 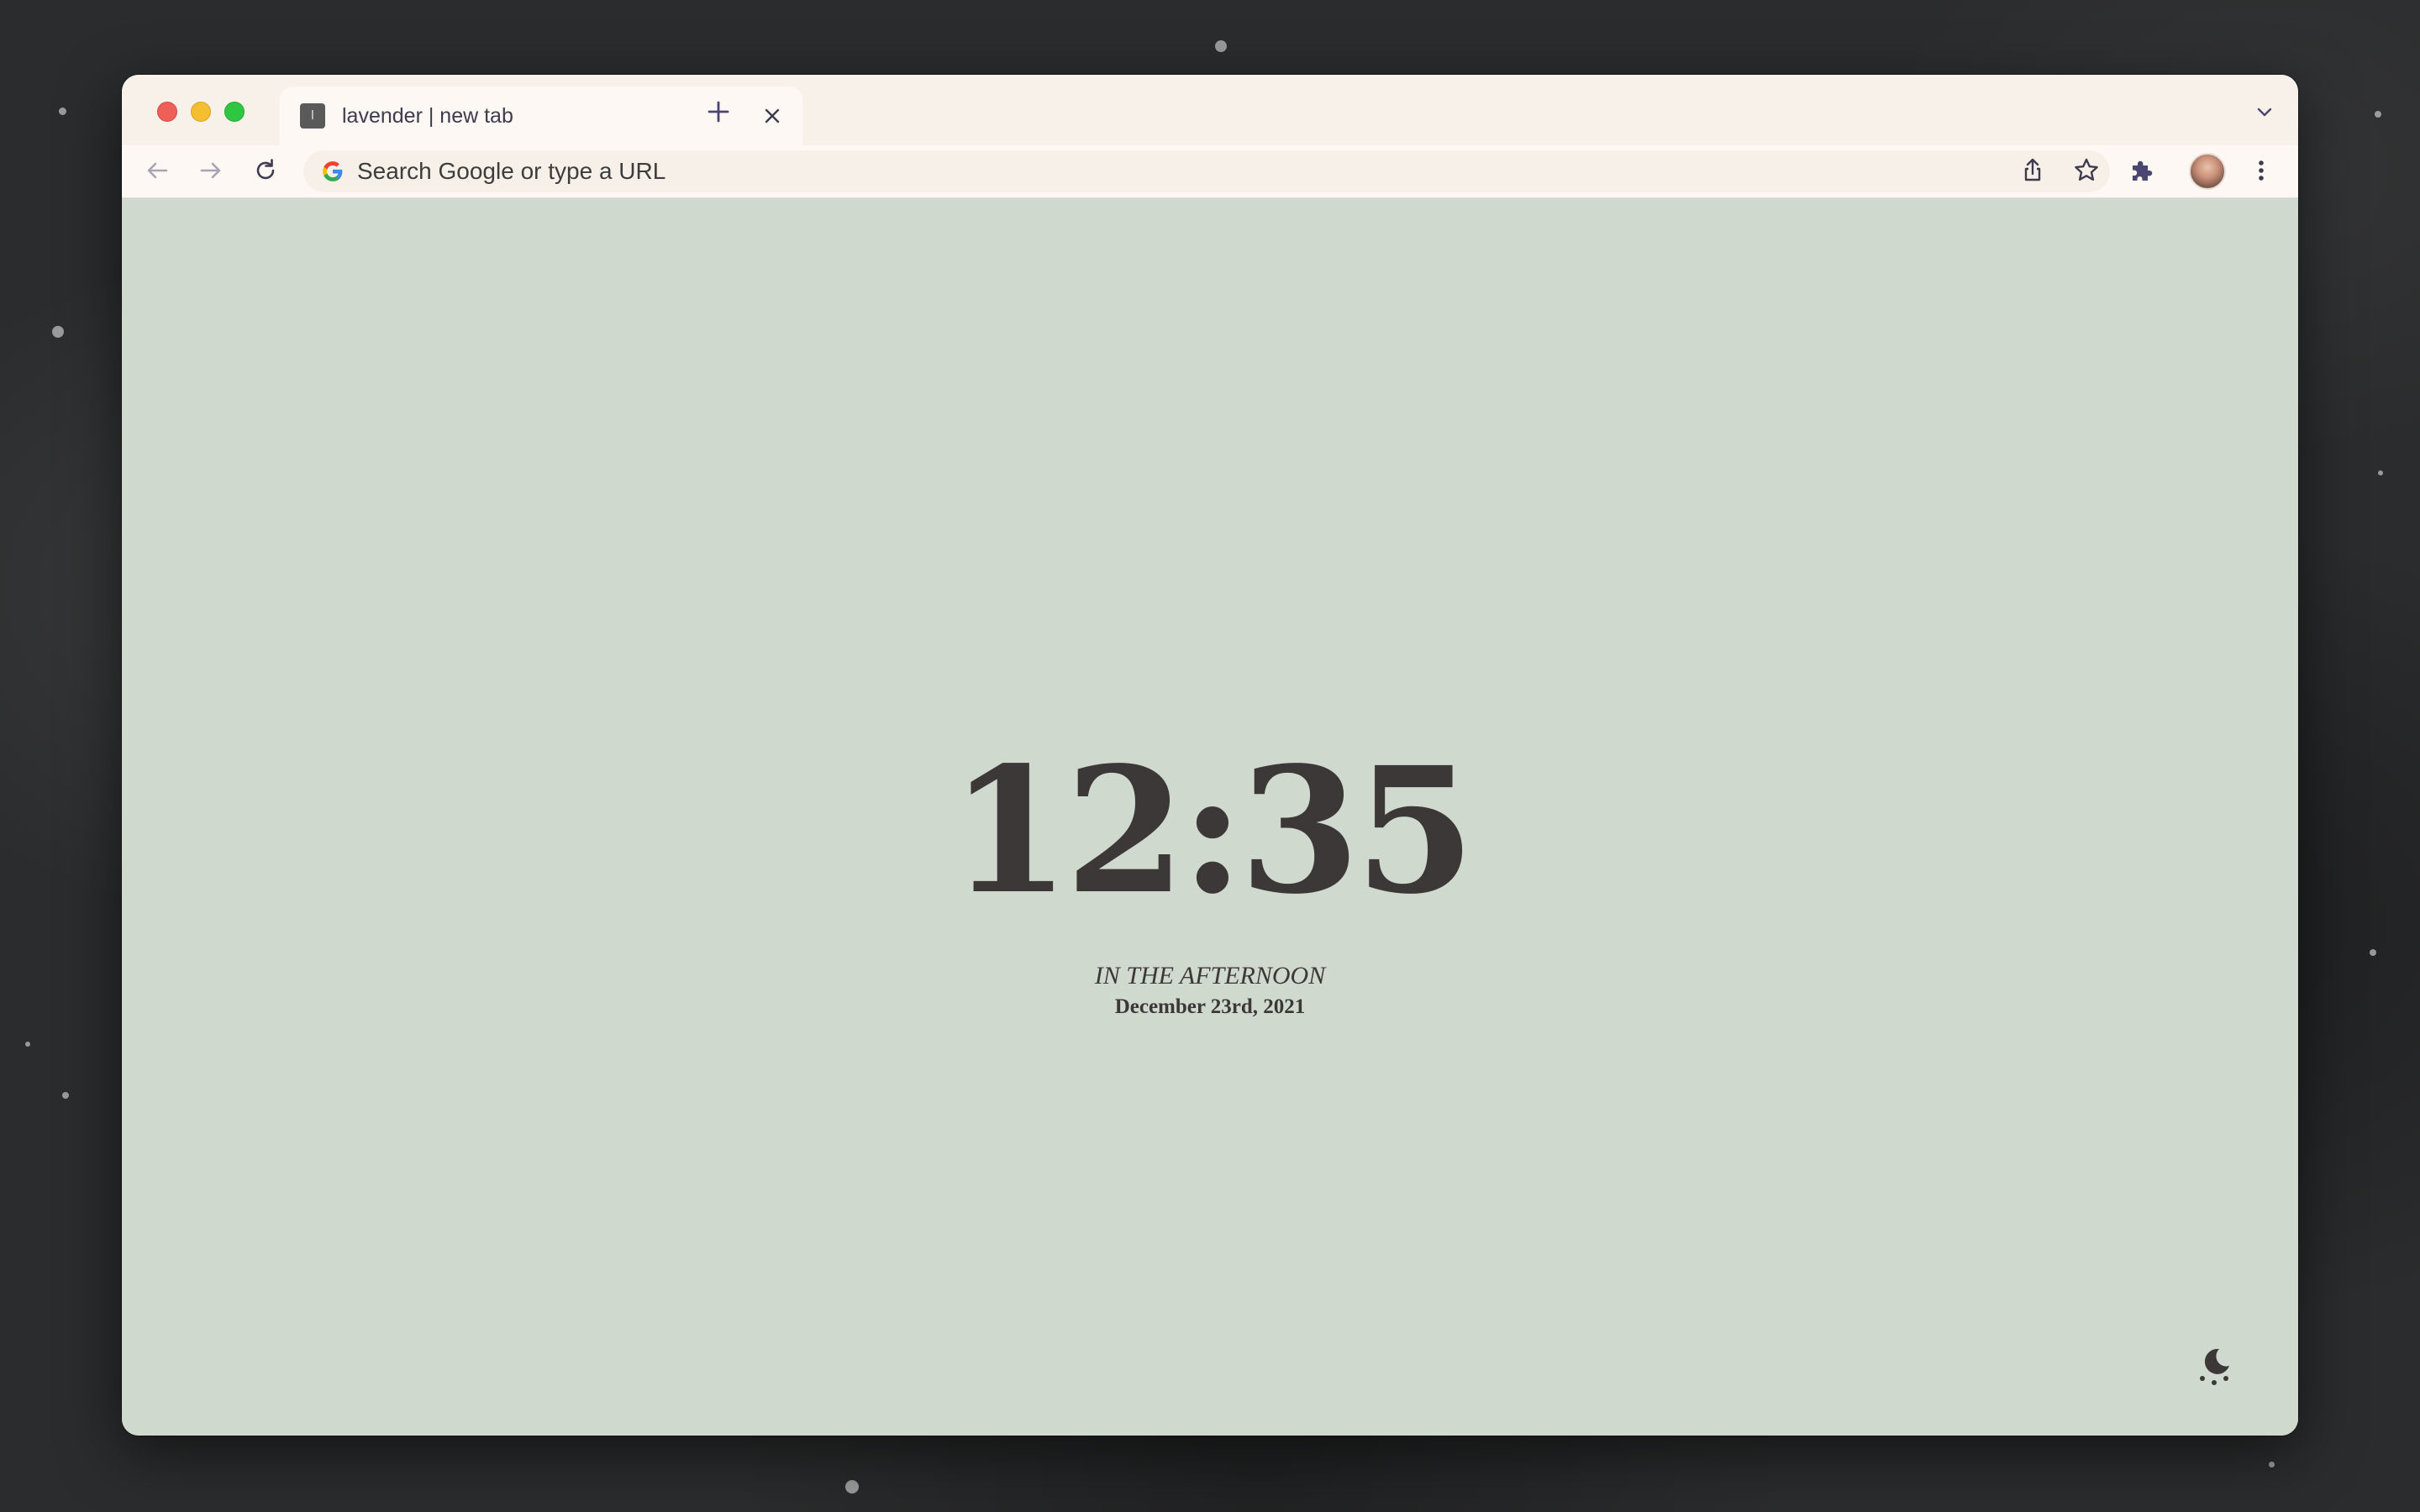 What do you see at coordinates (211, 170) in the screenshot?
I see `forward-arrow-icon` at bounding box center [211, 170].